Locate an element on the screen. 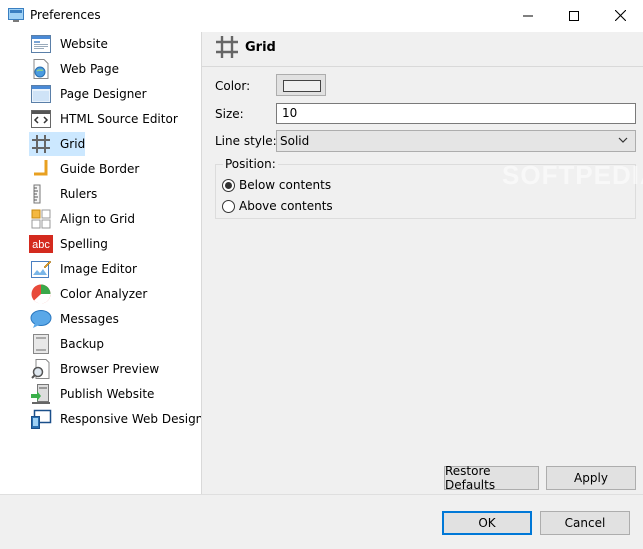 Image resolution: width=643 pixels, height=549 pixels. svg-text: abc is located at coordinates (41, 245).